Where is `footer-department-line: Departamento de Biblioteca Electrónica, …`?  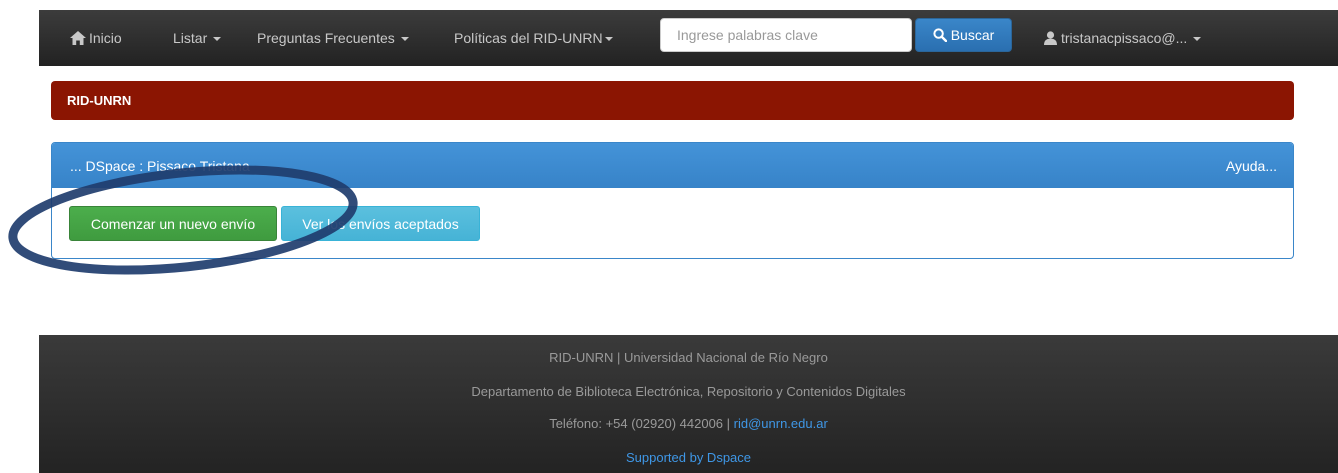 footer-department-line: Departamento de Biblioteca Electrónica, … is located at coordinates (688, 391).